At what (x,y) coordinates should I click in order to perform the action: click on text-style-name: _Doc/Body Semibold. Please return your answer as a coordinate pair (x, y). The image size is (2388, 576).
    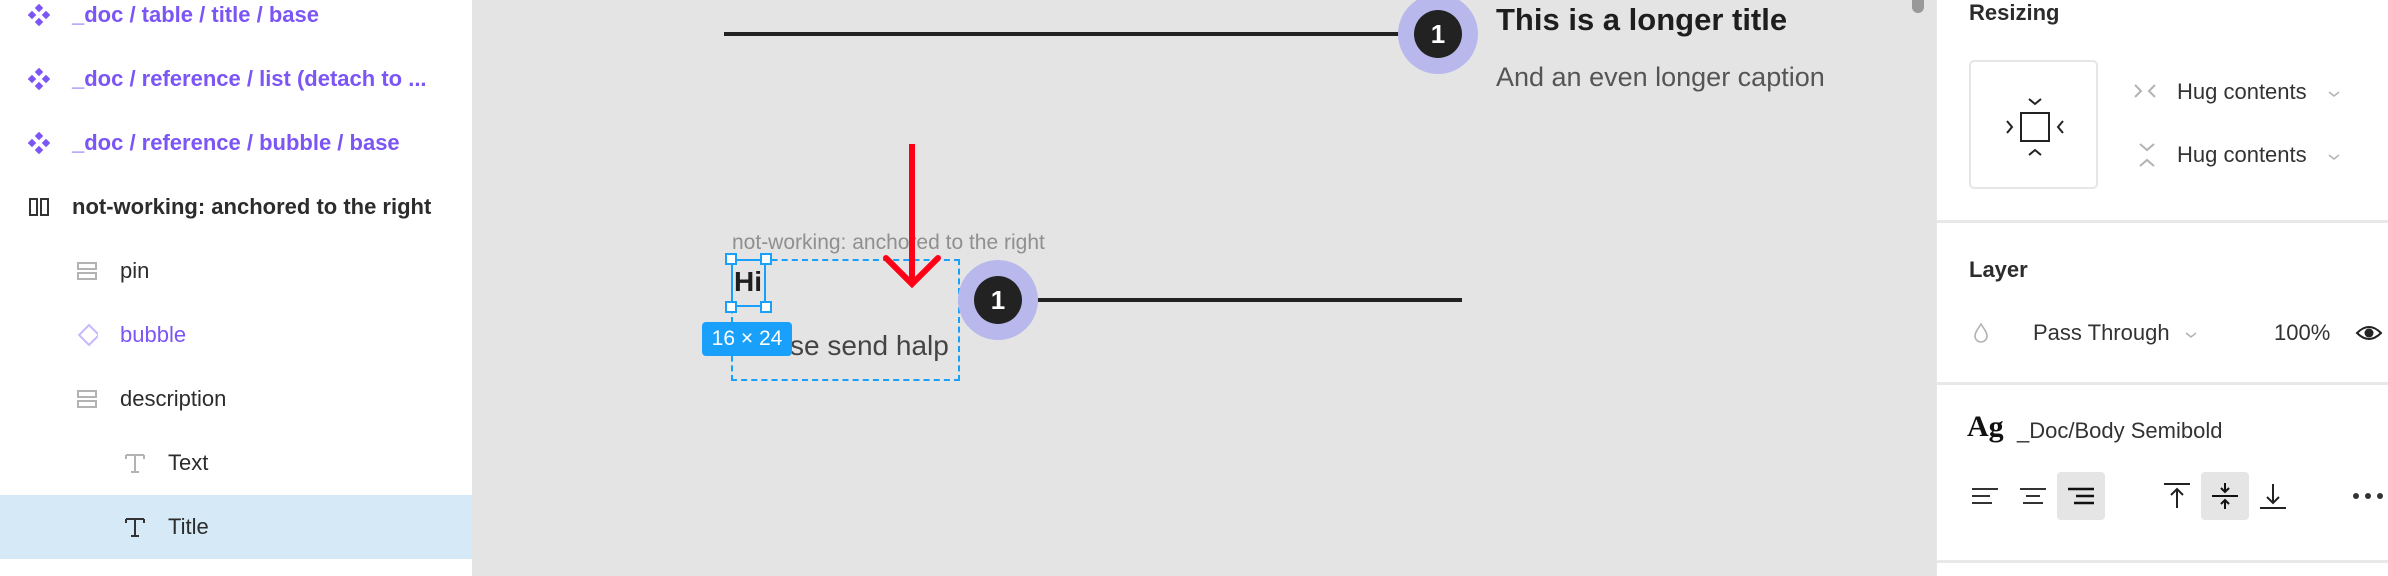
    Looking at the image, I should click on (2119, 431).